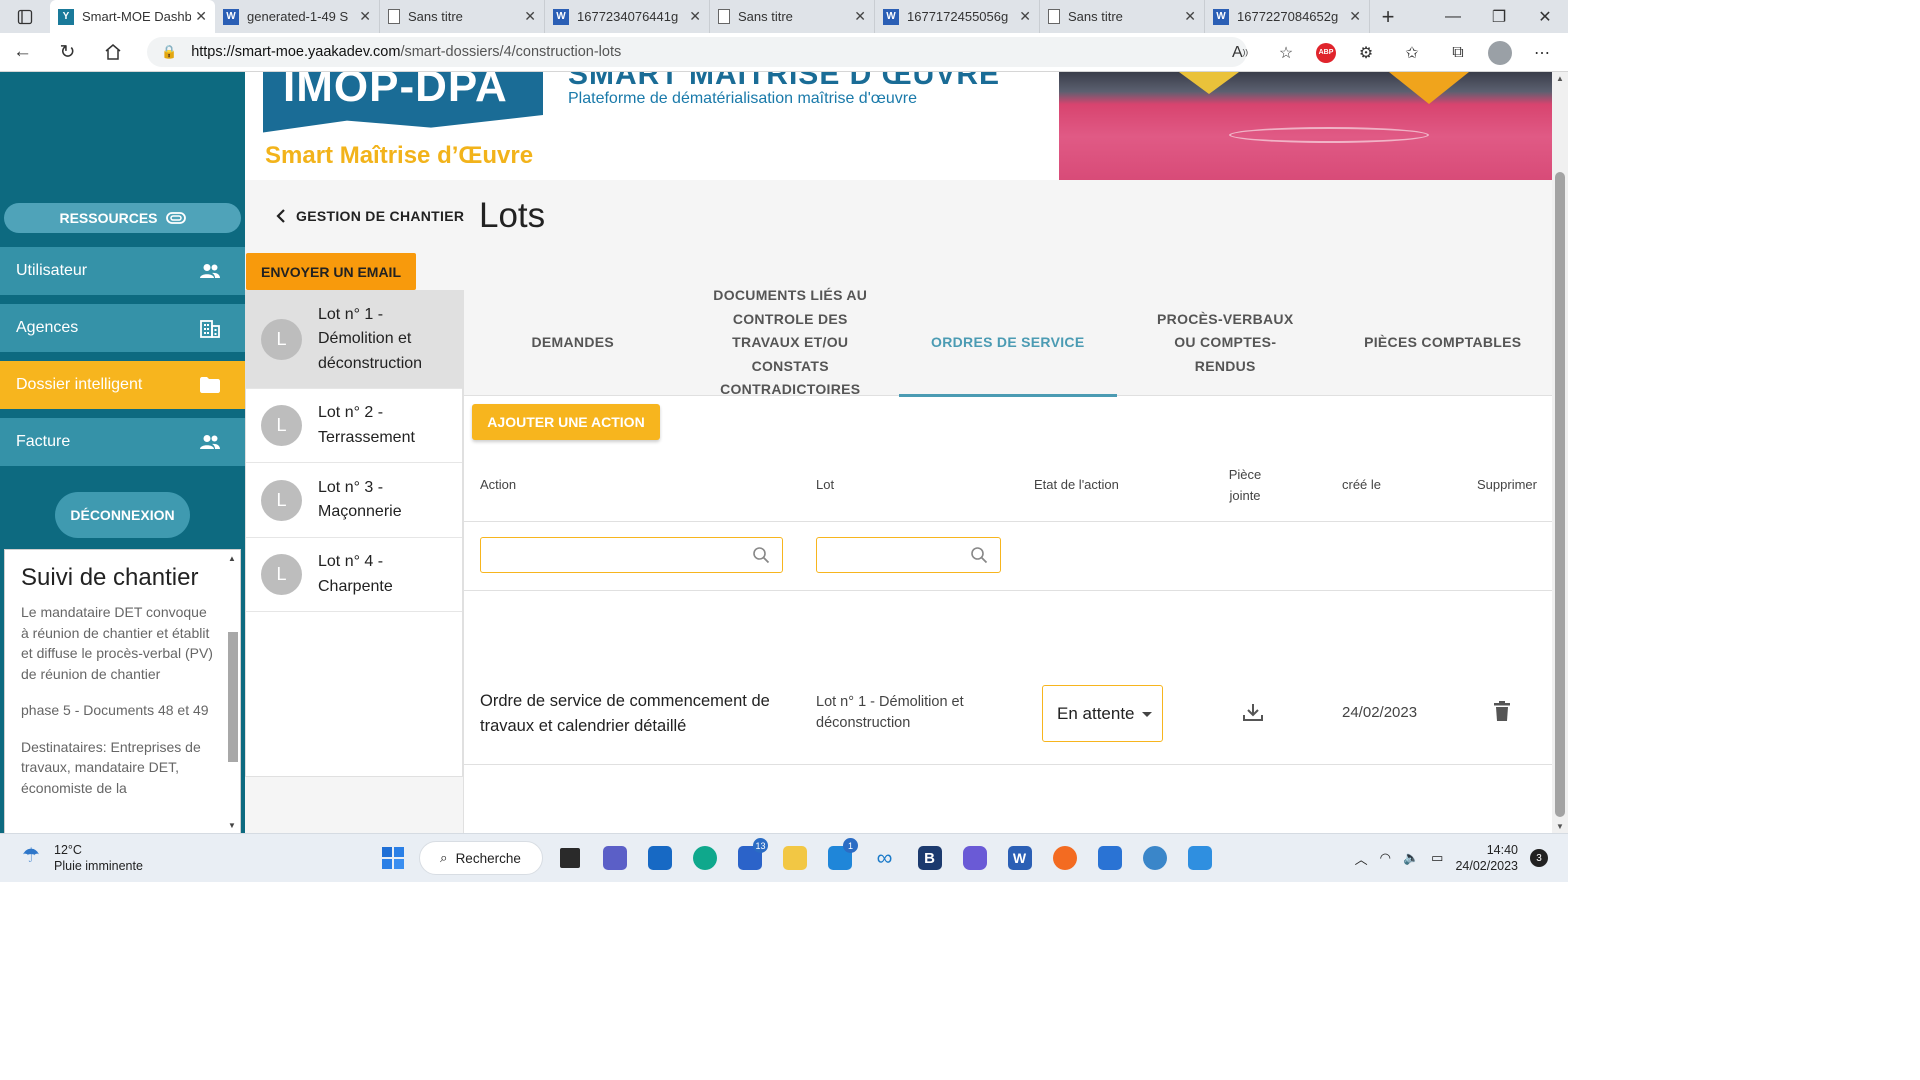  What do you see at coordinates (462, 16) in the screenshot?
I see `browser-tab-sans-titre-1: Sans titre ✕` at bounding box center [462, 16].